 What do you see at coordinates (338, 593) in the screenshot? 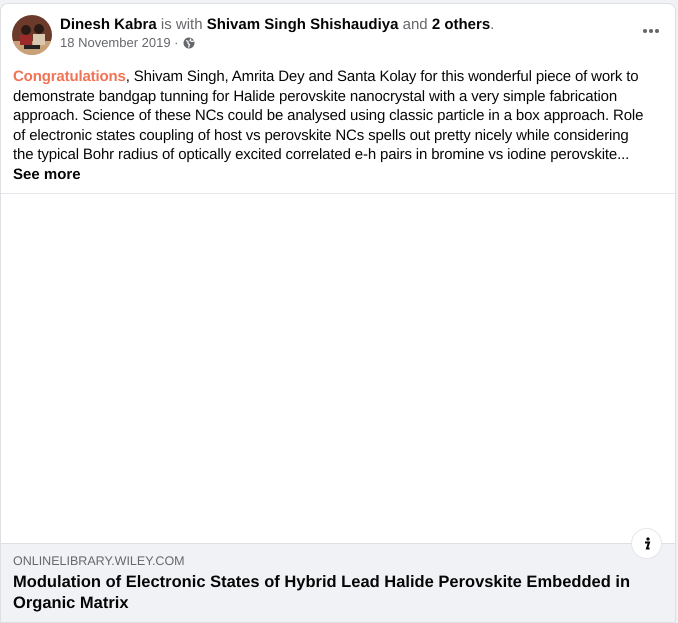
I see `link-title: Modulation of Electronic States of Hybrid Lead Halide Perovskite Embedded in Organic Matrix` at bounding box center [338, 593].